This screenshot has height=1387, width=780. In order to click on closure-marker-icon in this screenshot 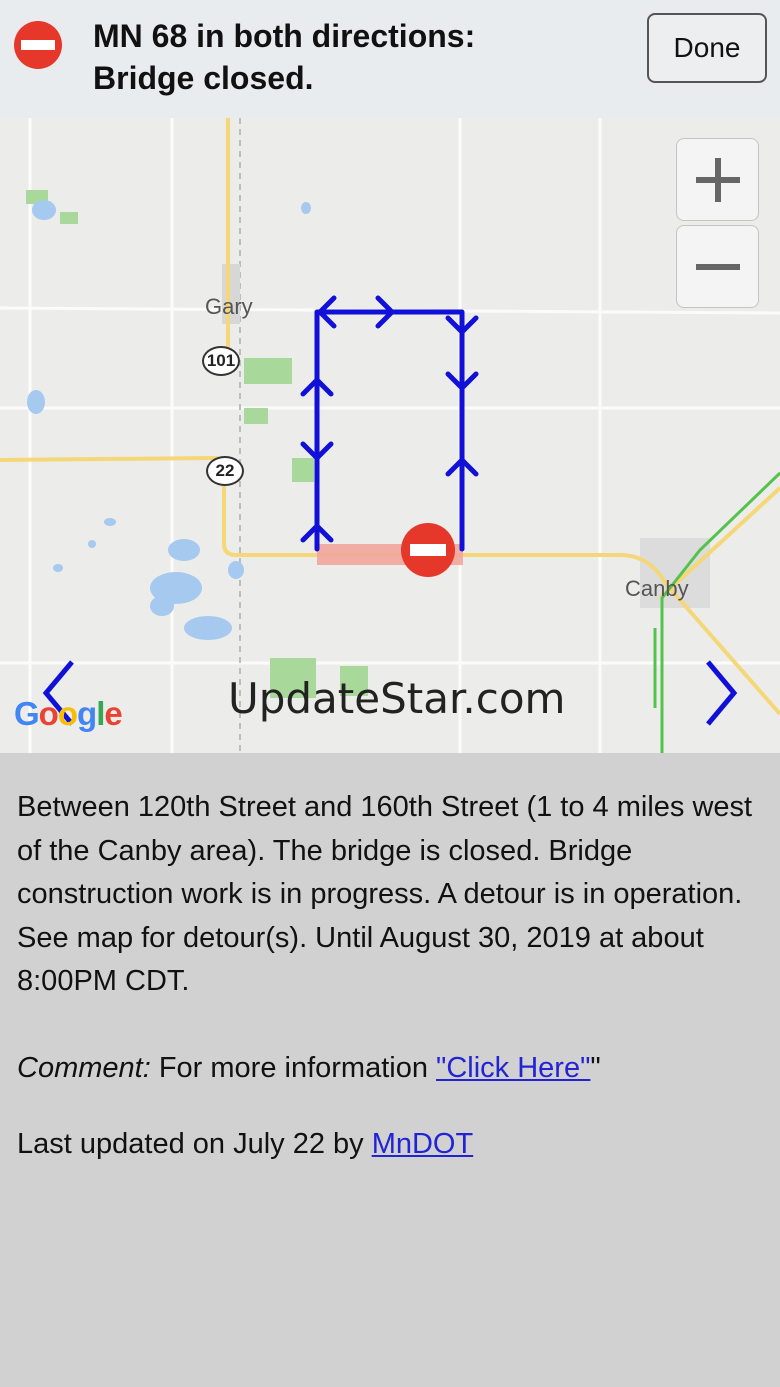, I will do `click(428, 550)`.